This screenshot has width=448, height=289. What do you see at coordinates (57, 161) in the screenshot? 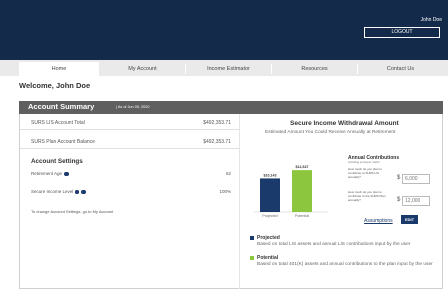
I see `account-settings-title: Account Settings` at bounding box center [57, 161].